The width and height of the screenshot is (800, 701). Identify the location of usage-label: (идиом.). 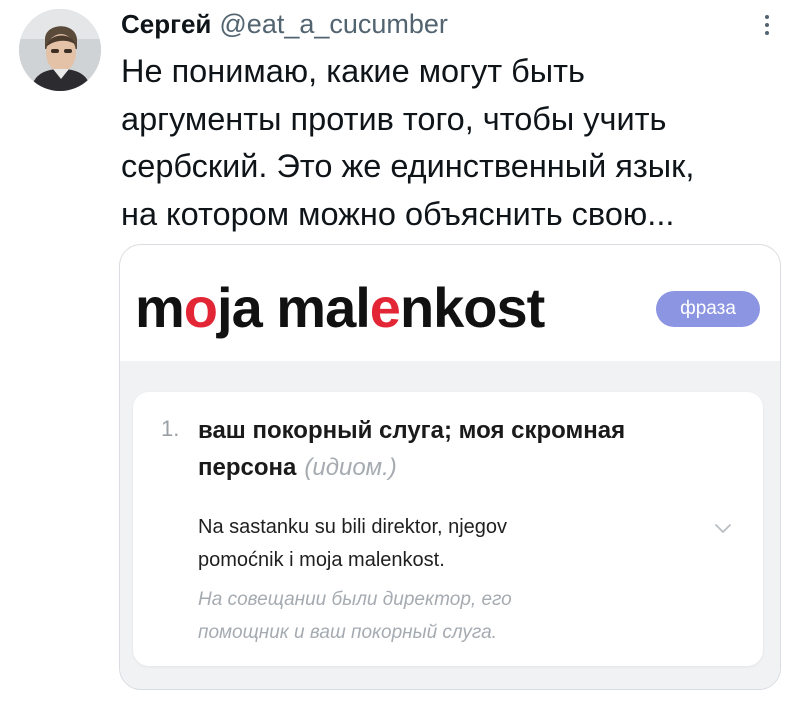
(350, 467).